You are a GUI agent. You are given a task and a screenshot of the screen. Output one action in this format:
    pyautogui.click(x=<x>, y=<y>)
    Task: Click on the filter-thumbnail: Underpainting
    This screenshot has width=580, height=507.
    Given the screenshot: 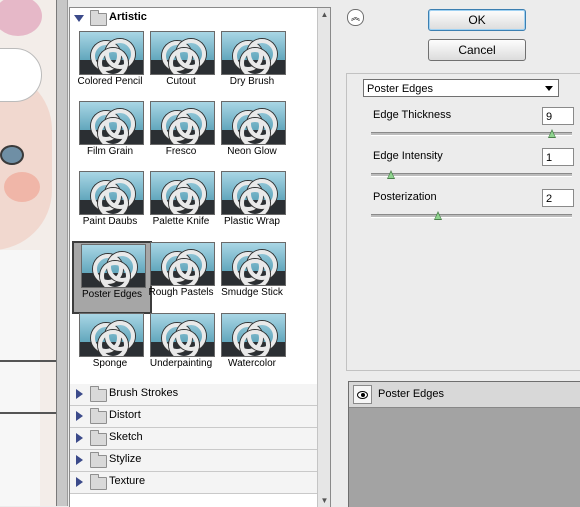 What is the action you would take?
    pyautogui.click(x=181, y=346)
    